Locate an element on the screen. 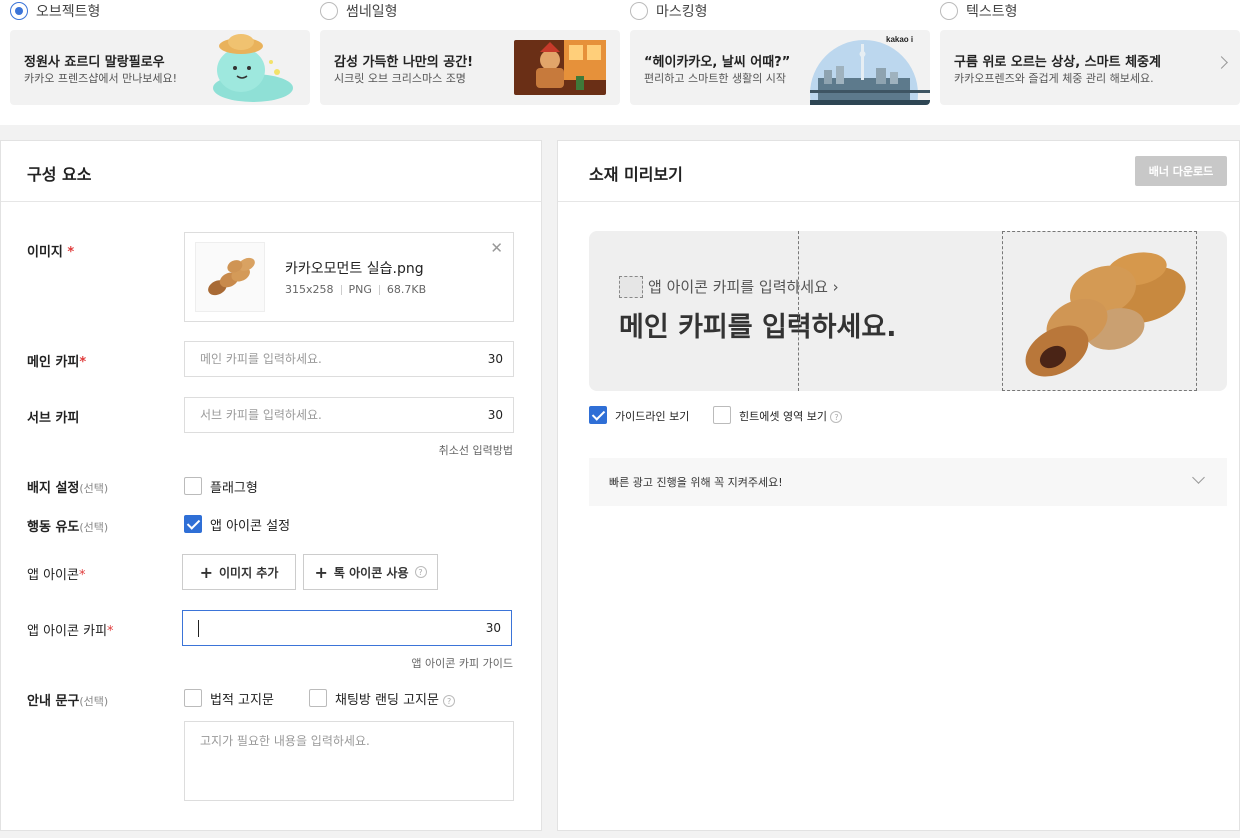  hint-asset-checkbox is located at coordinates (722, 415).